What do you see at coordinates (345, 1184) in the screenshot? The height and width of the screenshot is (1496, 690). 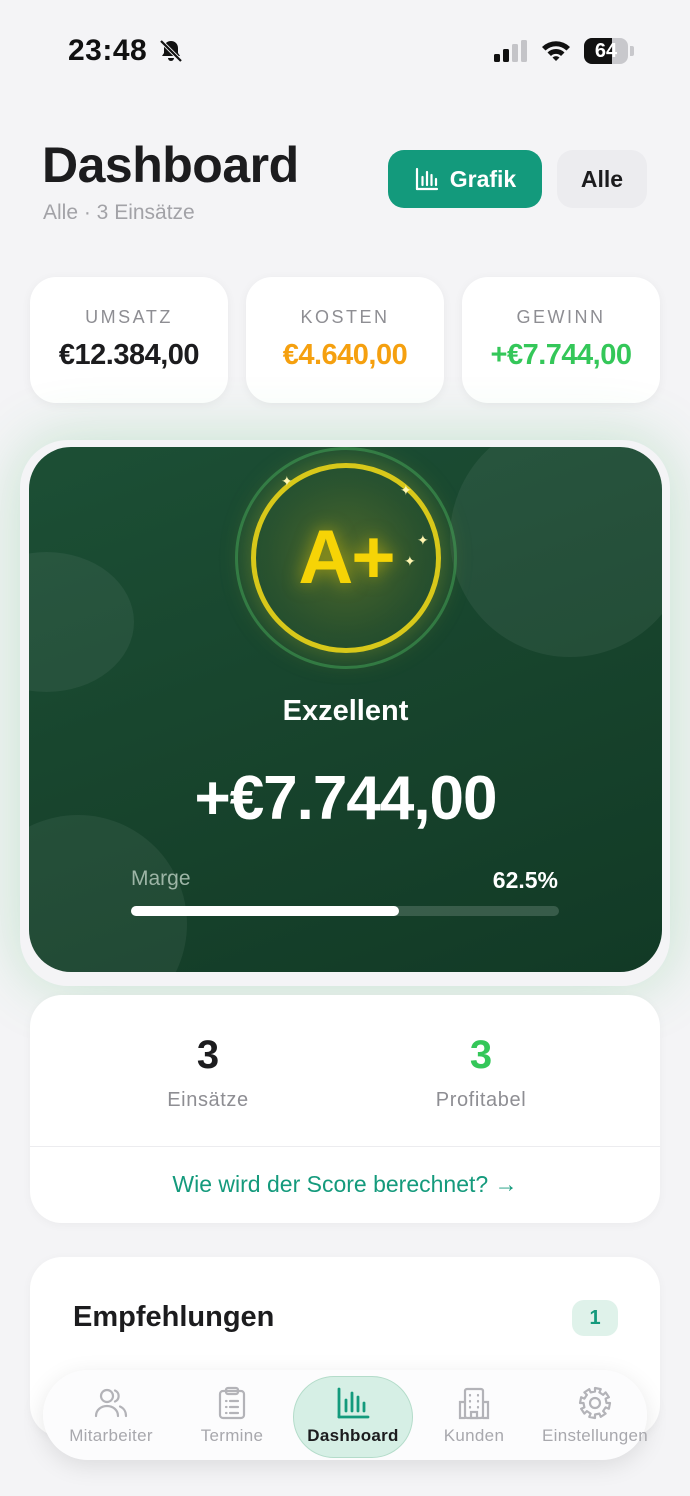 I see `score-explanation-link: Wie wird der Score berechnet? →` at bounding box center [345, 1184].